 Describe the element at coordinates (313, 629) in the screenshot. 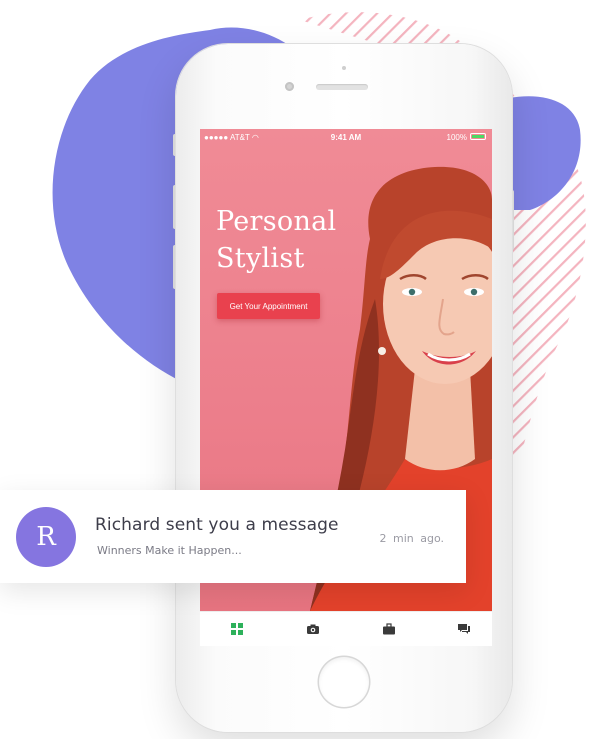

I see `camera-icon` at that location.